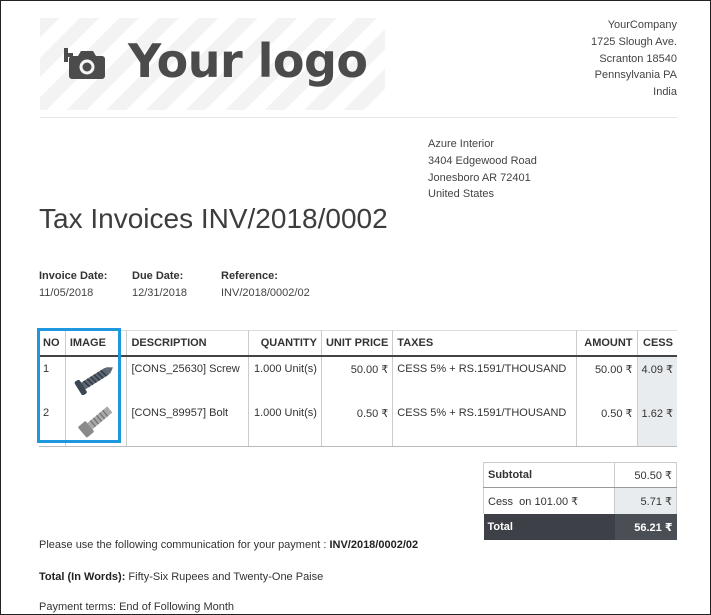 The height and width of the screenshot is (615, 711). Describe the element at coordinates (73, 276) in the screenshot. I see `invoice-date-label: Invoice Date:` at that location.